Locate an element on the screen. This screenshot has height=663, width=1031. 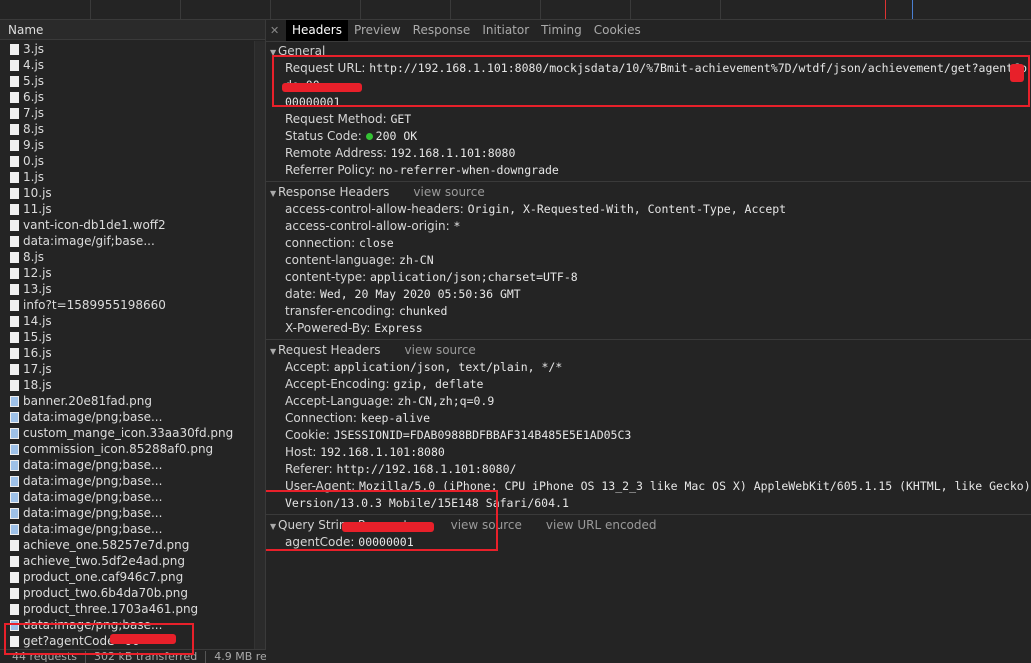
request-name: 14.js is located at coordinates (37, 321).